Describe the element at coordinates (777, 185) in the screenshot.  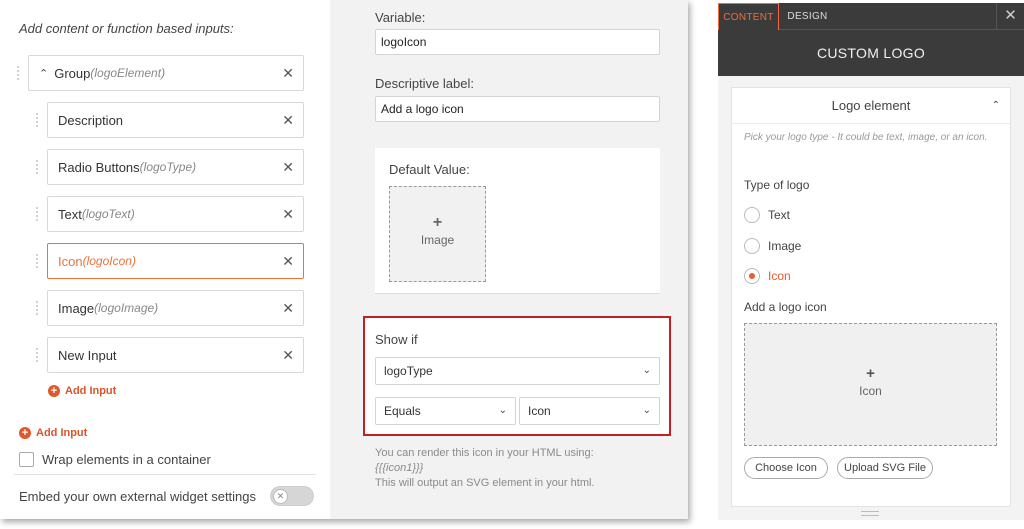
I see `type-of-logo-label: Type of logo` at that location.